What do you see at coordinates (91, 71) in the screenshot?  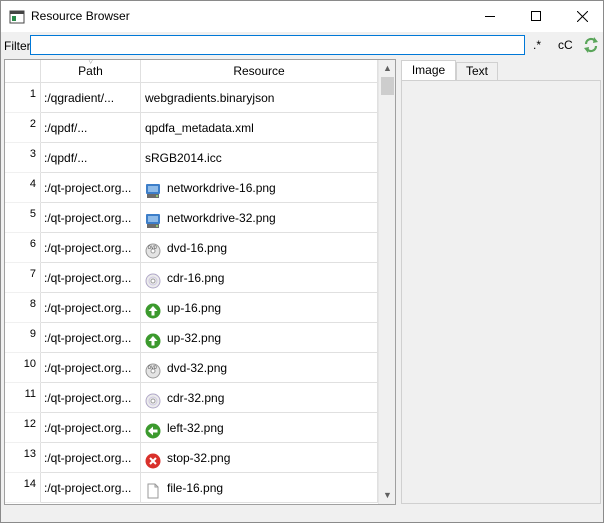 I see `column-header-path: ▽ Path` at bounding box center [91, 71].